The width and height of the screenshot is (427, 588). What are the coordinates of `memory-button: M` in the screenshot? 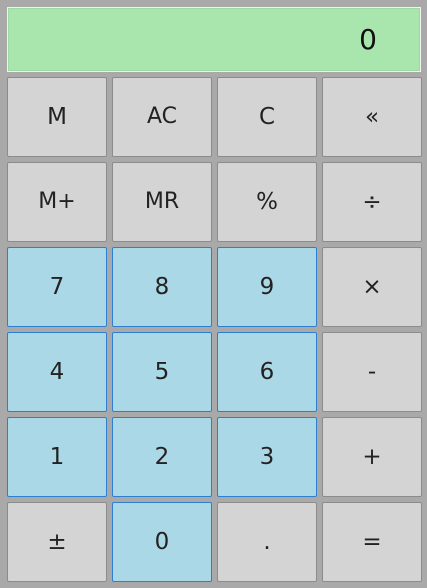 It's located at (57, 117).